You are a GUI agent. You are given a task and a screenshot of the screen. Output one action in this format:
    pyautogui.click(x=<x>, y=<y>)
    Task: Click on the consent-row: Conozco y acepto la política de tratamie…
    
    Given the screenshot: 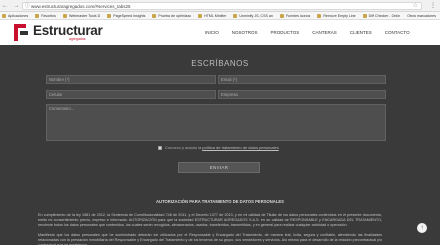 What is the action you would take?
    pyautogui.click(x=218, y=147)
    